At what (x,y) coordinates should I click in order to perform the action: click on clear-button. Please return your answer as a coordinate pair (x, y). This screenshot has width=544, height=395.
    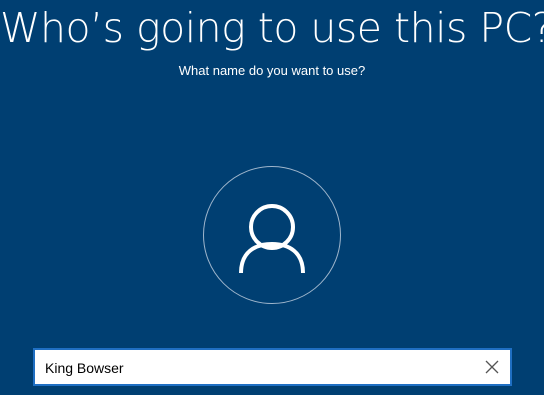
    Looking at the image, I should click on (492, 367).